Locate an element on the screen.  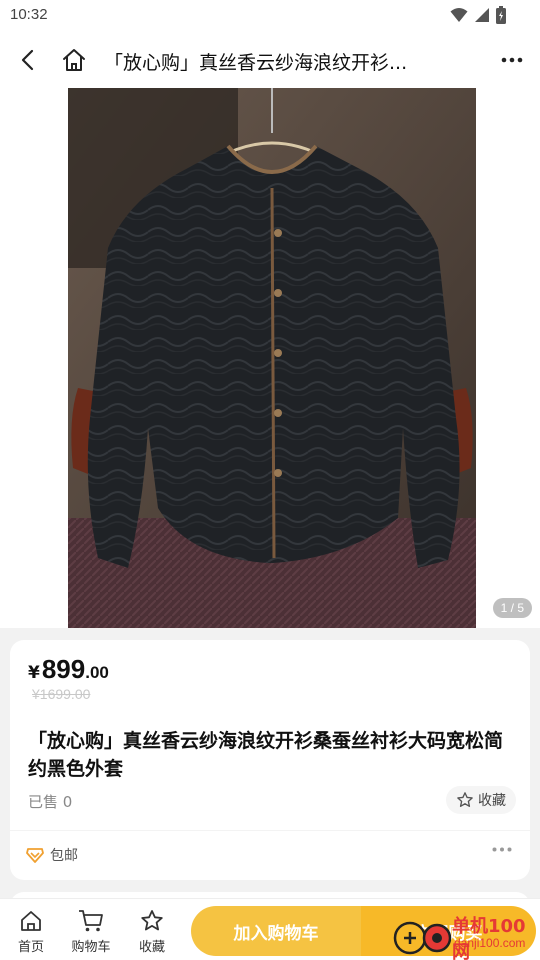
shipping-label: 包邮 is located at coordinates (64, 856).